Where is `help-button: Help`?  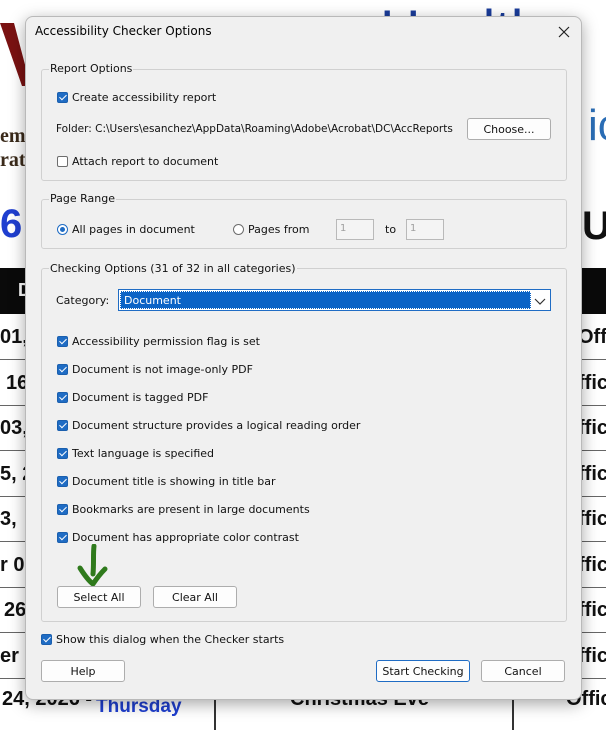
help-button: Help is located at coordinates (83, 671).